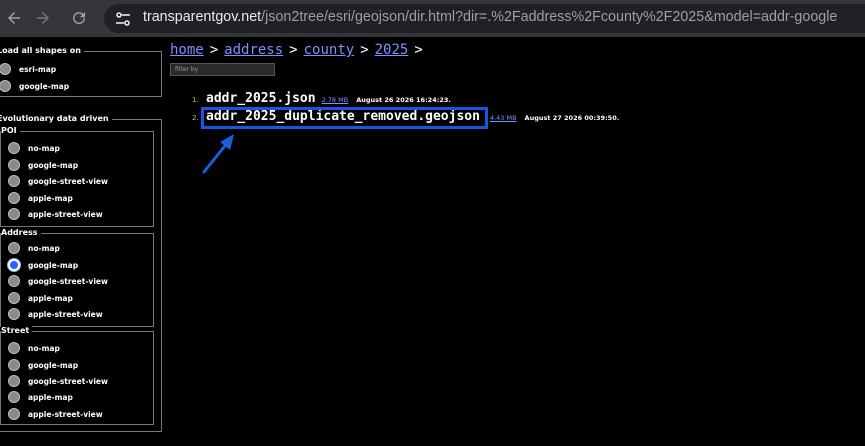 This screenshot has height=446, width=865. Describe the element at coordinates (344, 118) in the screenshot. I see `highlight-box` at that location.